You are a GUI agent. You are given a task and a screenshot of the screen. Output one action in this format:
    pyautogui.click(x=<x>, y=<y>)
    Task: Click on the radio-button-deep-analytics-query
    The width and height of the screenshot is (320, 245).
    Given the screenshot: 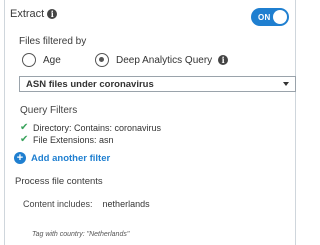 What is the action you would take?
    pyautogui.click(x=102, y=60)
    